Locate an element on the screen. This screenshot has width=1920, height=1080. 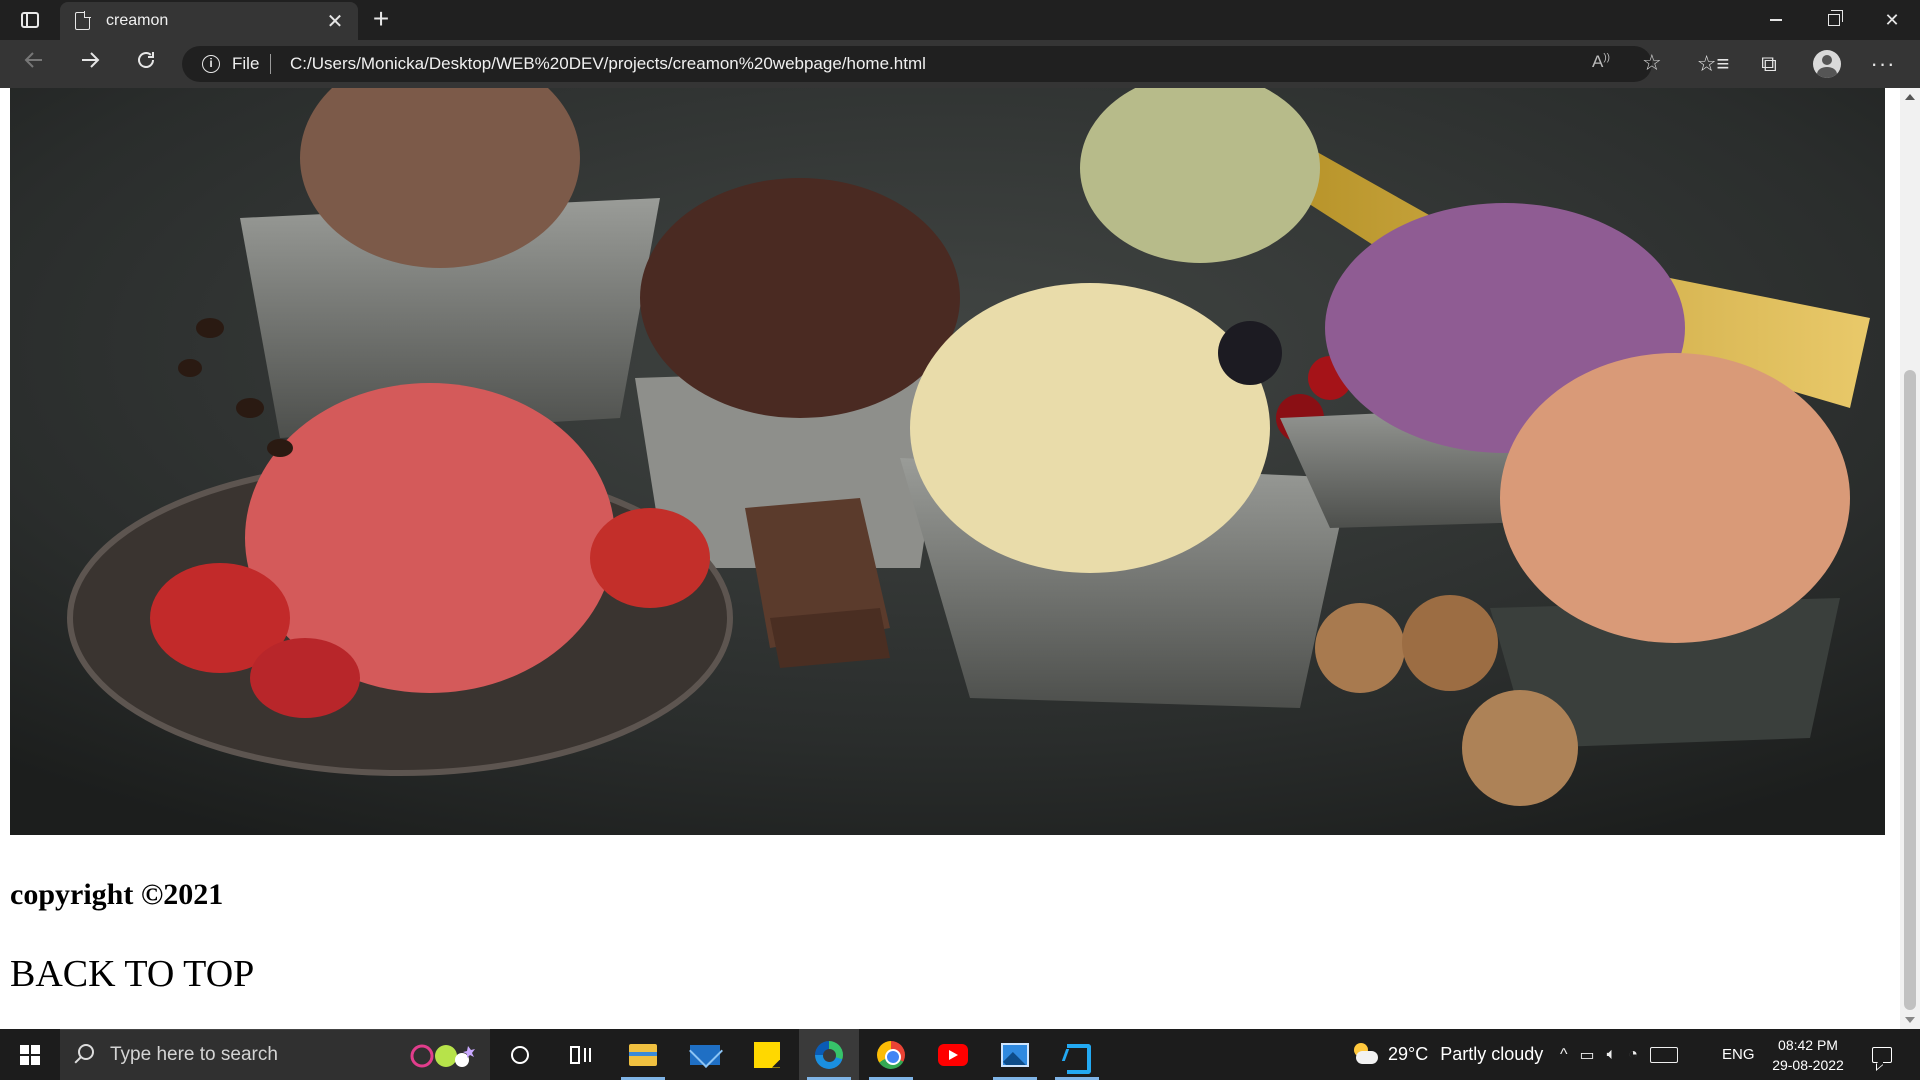
restore-icon is located at coordinates (1835, 18).